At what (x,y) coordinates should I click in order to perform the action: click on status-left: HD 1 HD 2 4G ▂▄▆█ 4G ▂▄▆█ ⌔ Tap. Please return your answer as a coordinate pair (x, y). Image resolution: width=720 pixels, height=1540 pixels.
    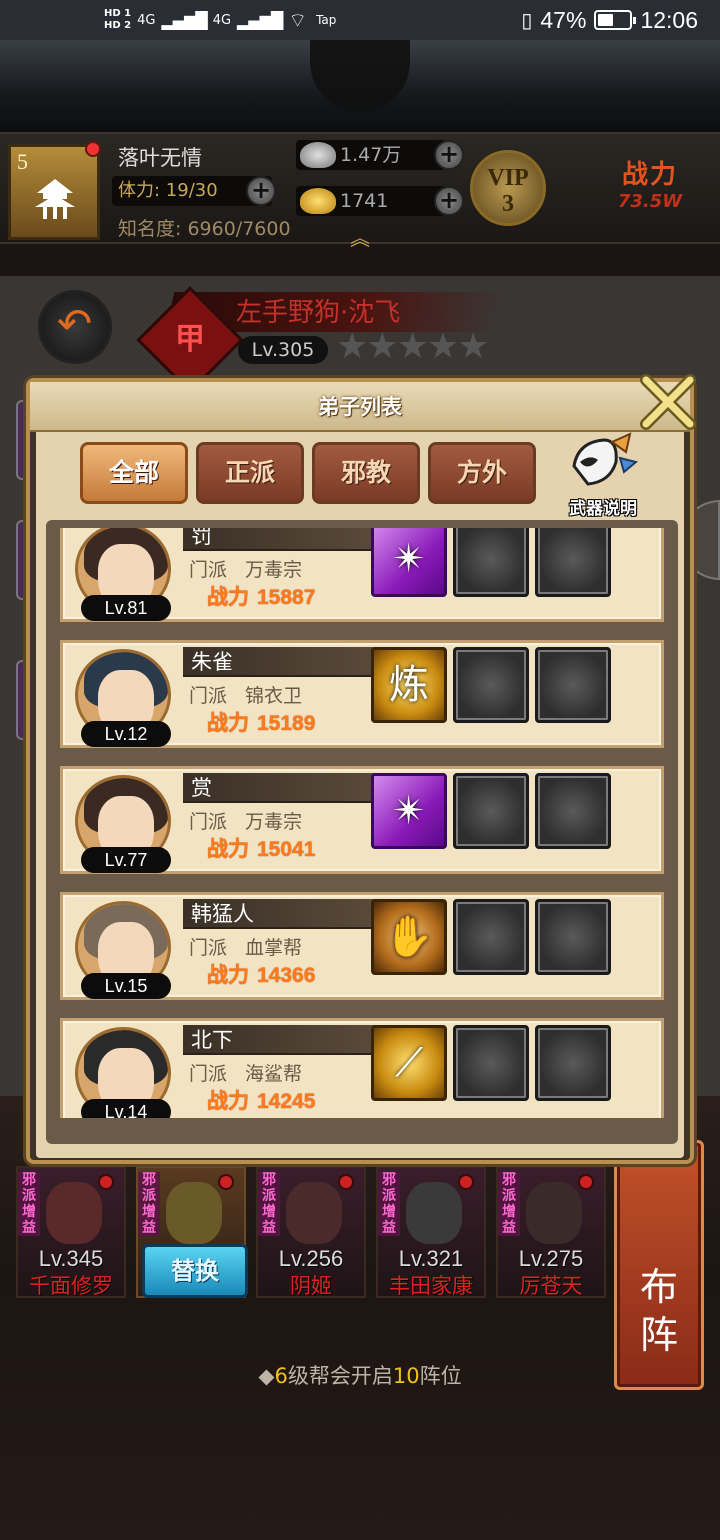
    Looking at the image, I should click on (220, 20).